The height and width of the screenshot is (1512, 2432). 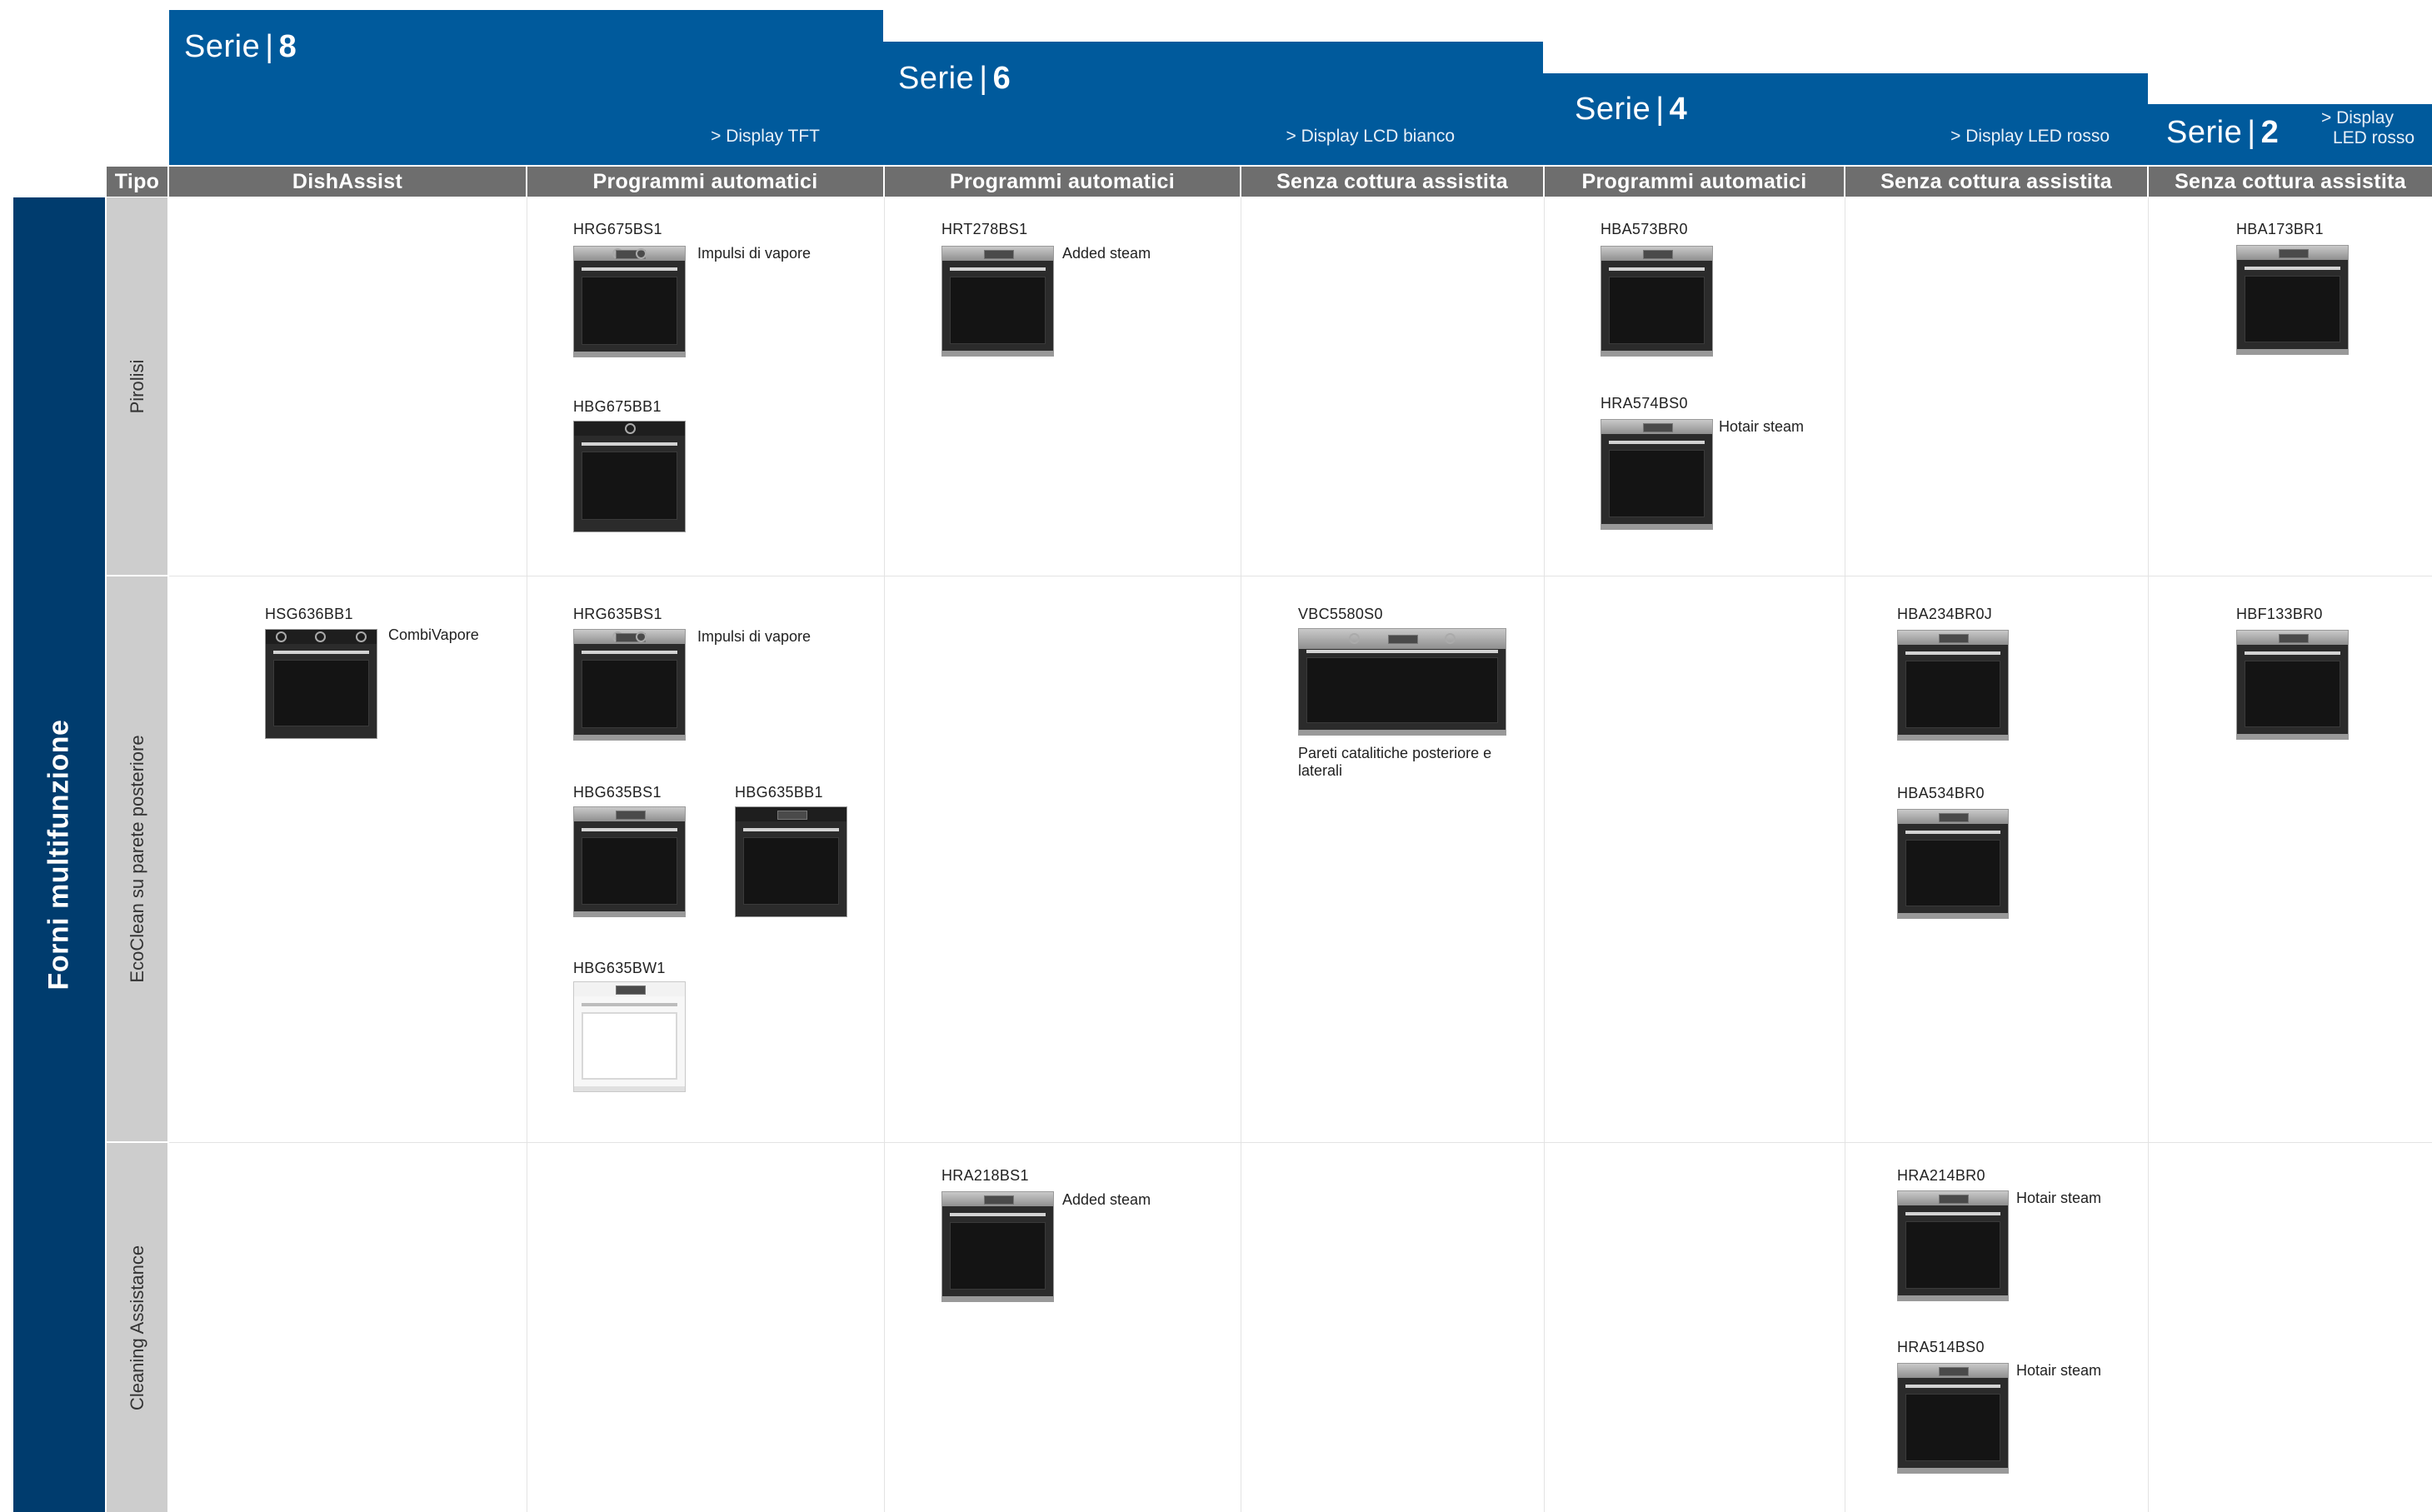 I want to click on header-senza-cottura-s4: Senza cottura assistita, so click(x=1996, y=182).